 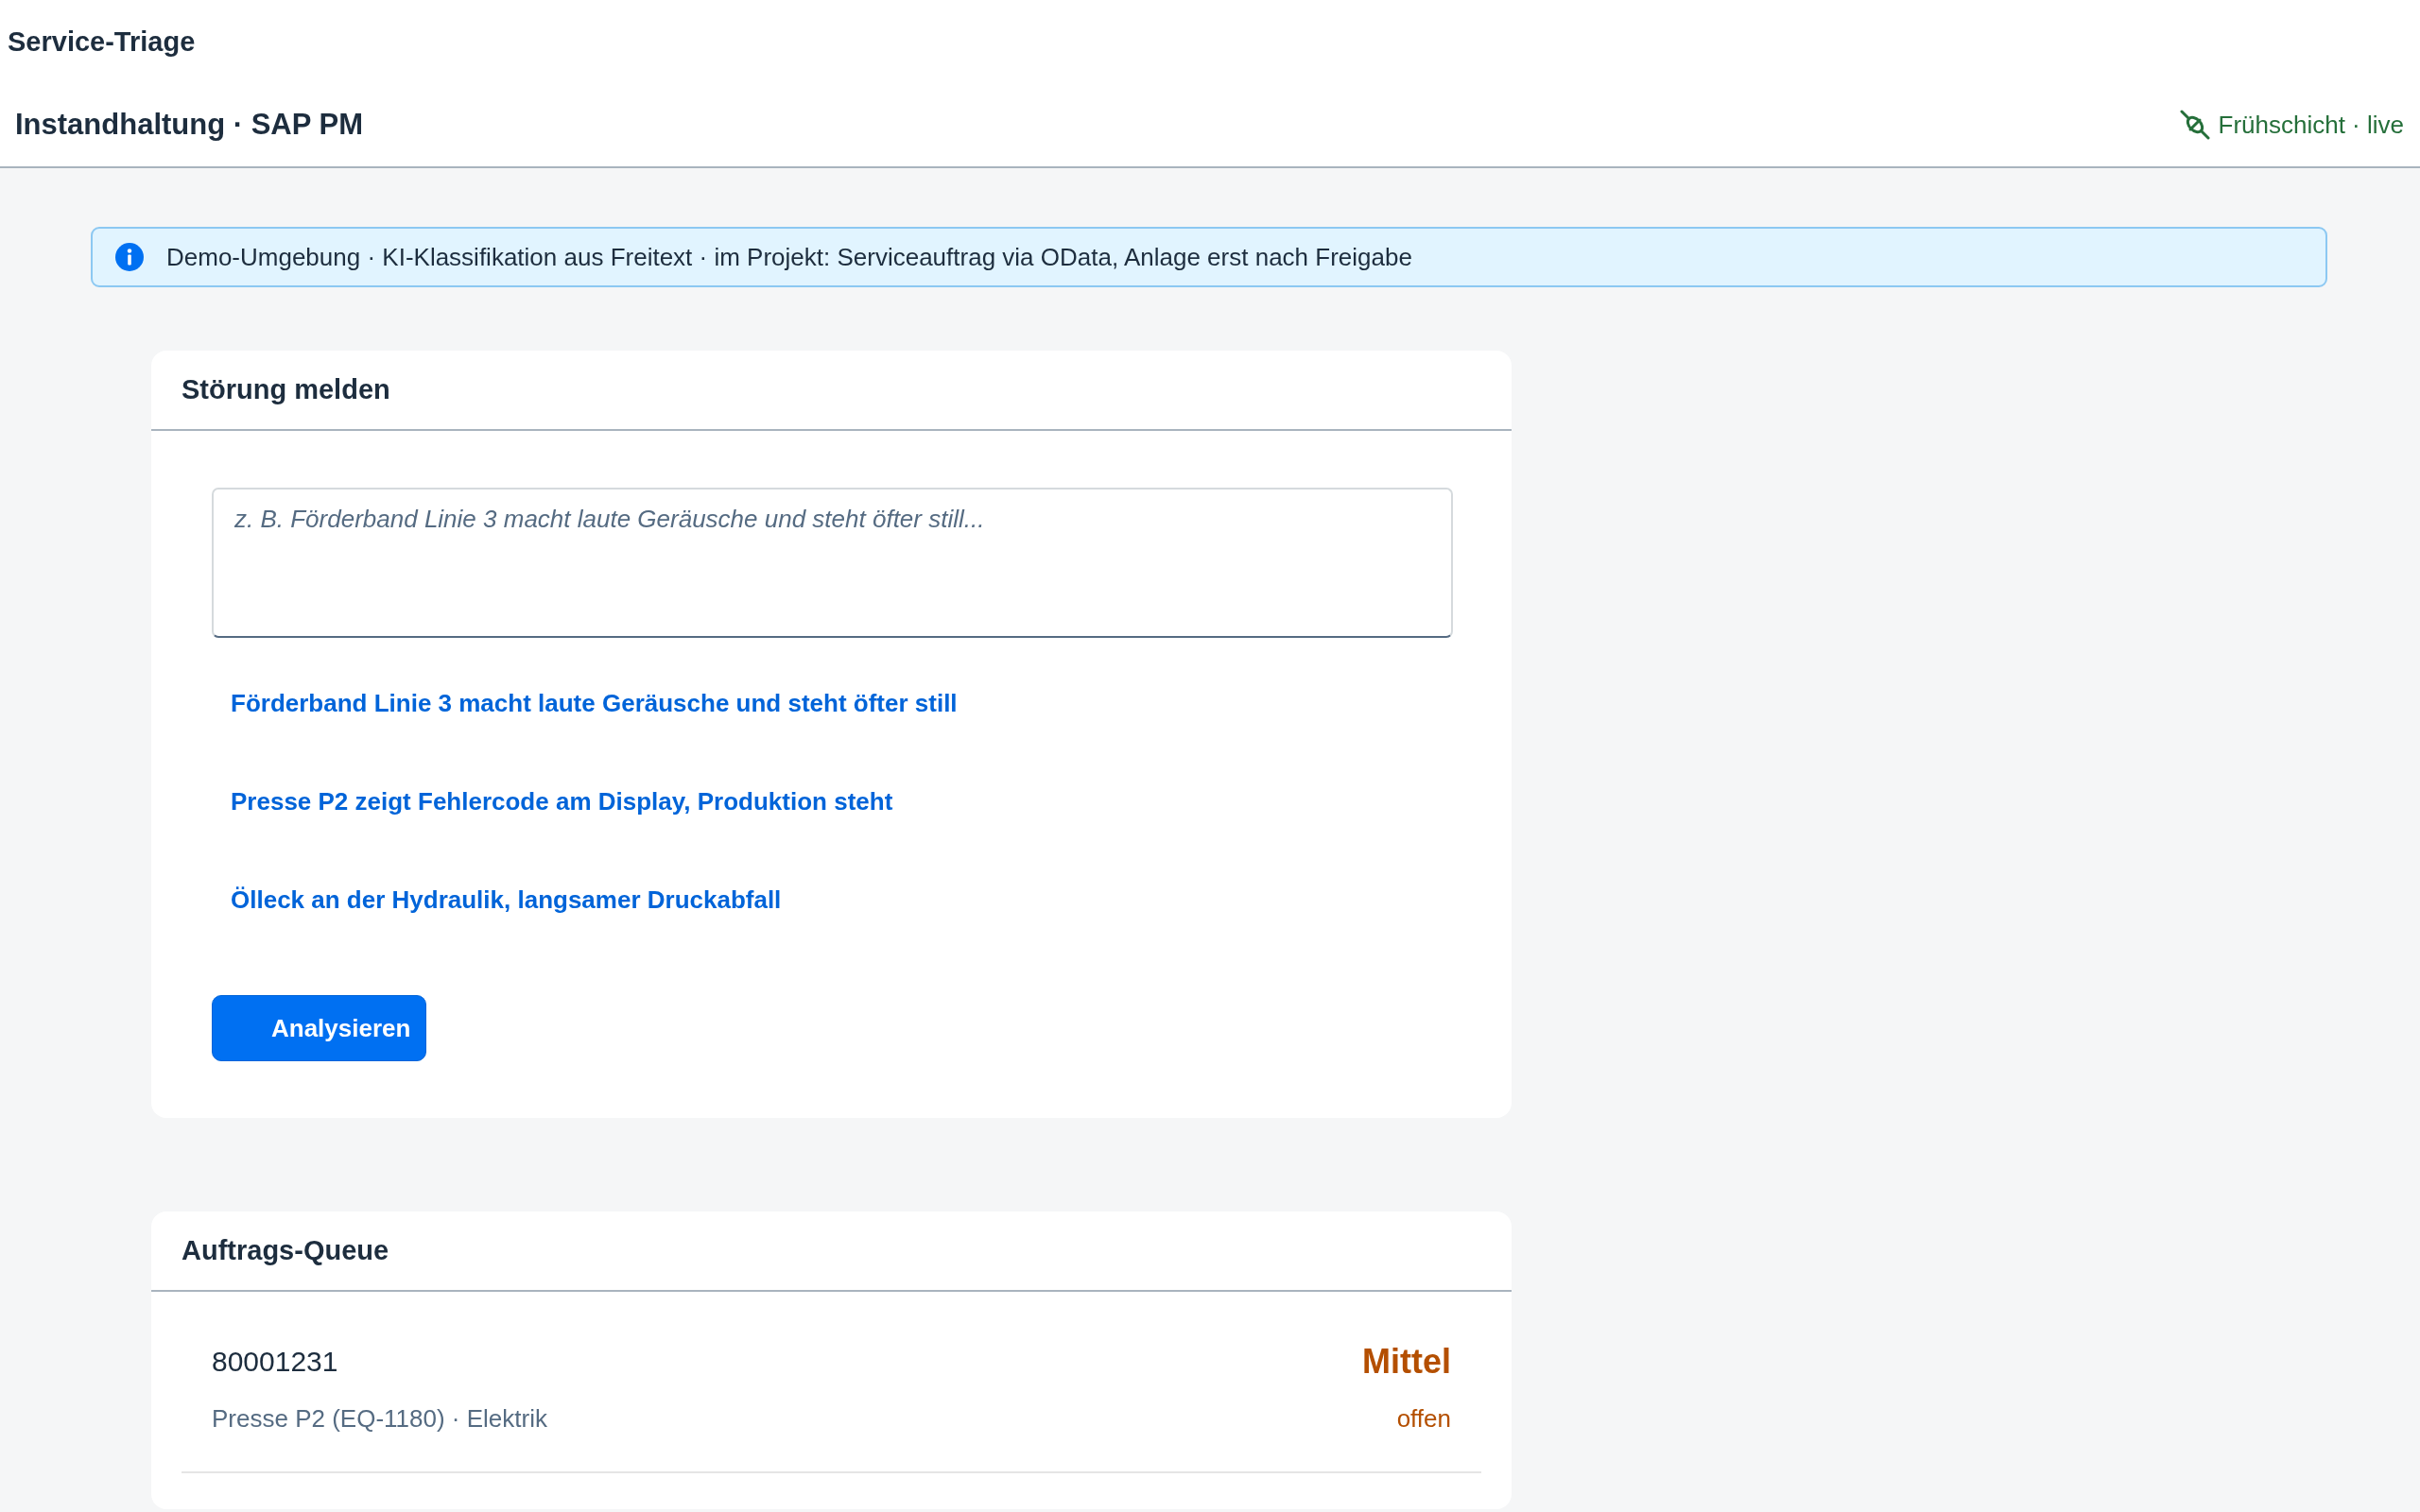 I want to click on info-icon, so click(x=129, y=257).